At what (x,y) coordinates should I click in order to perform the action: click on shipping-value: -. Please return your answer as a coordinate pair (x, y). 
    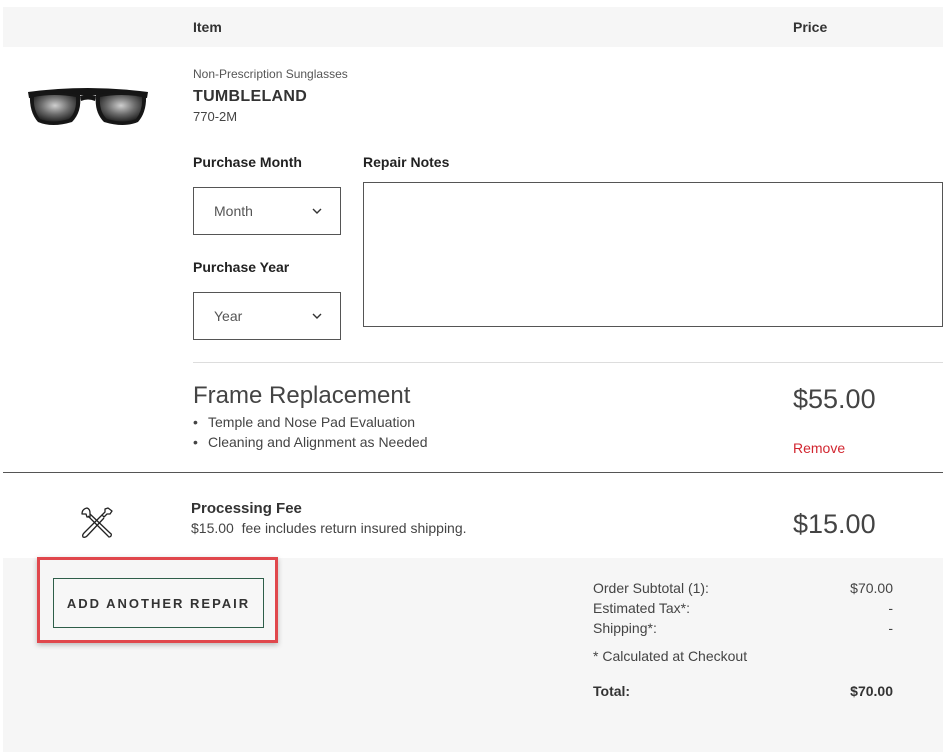
    Looking at the image, I should click on (890, 628).